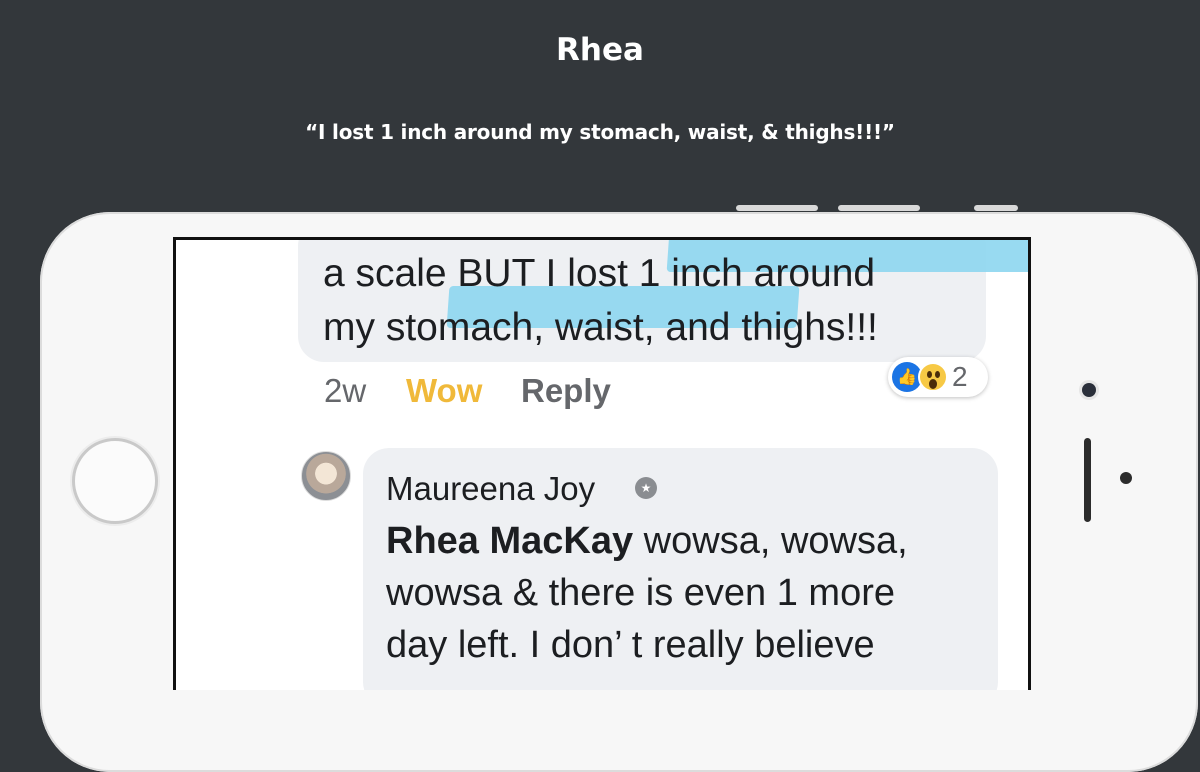  I want to click on comment-text-highlight: I lost 1 inch around, so click(710, 273).